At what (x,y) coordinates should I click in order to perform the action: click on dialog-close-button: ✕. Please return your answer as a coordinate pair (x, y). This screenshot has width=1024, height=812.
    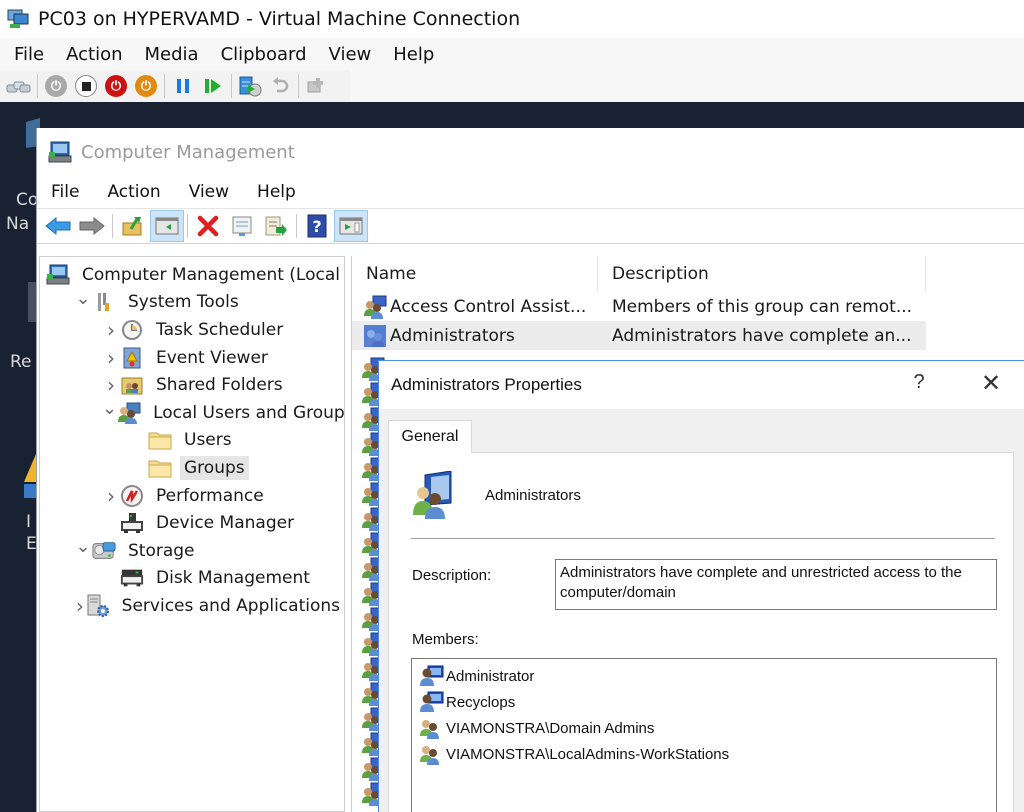
    Looking at the image, I should click on (991, 383).